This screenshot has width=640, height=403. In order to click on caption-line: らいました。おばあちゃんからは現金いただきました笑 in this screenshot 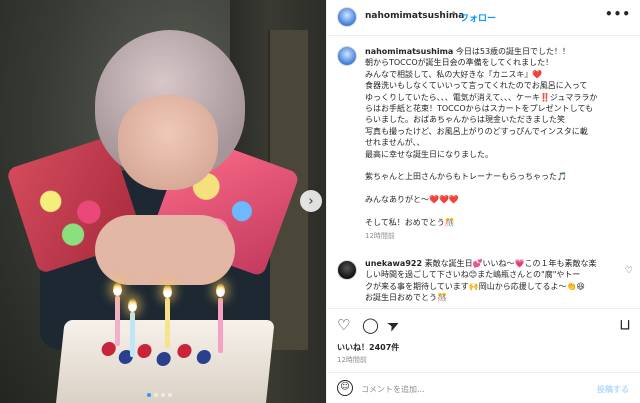, I will do `click(498, 119)`.